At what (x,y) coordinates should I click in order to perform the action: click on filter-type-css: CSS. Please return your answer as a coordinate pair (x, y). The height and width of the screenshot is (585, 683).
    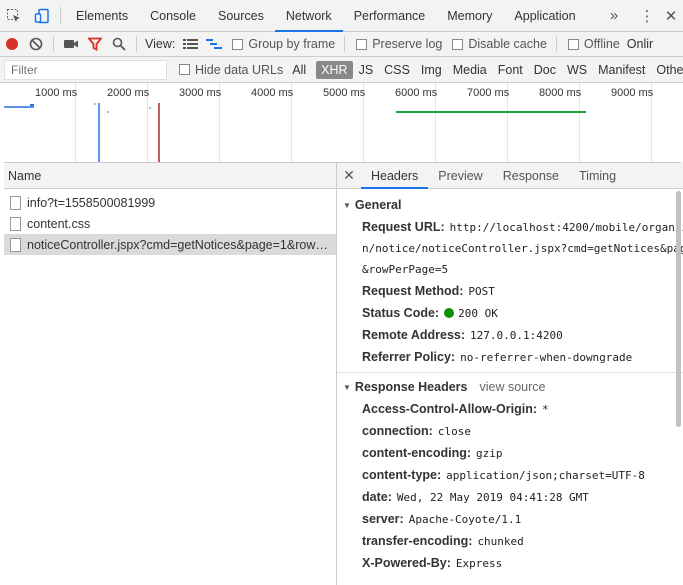
    Looking at the image, I should click on (397, 70).